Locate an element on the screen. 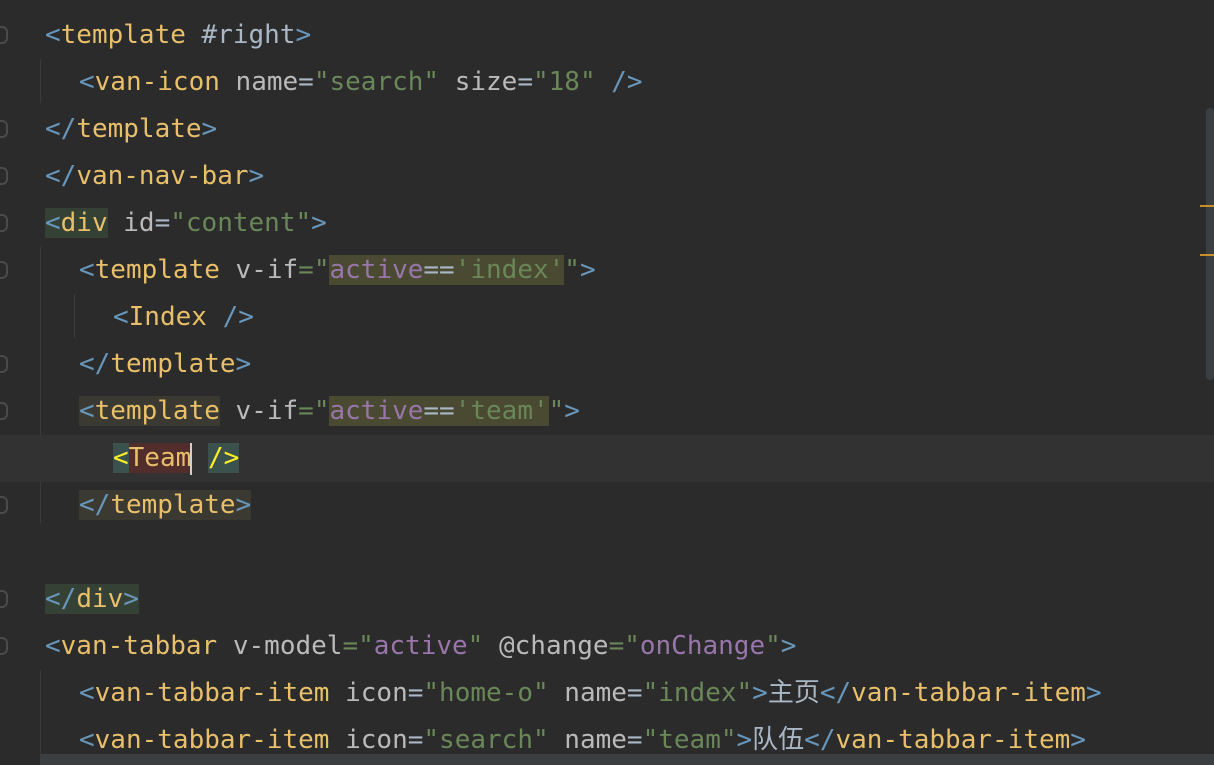  code-line-13: </div> is located at coordinates (607, 599).